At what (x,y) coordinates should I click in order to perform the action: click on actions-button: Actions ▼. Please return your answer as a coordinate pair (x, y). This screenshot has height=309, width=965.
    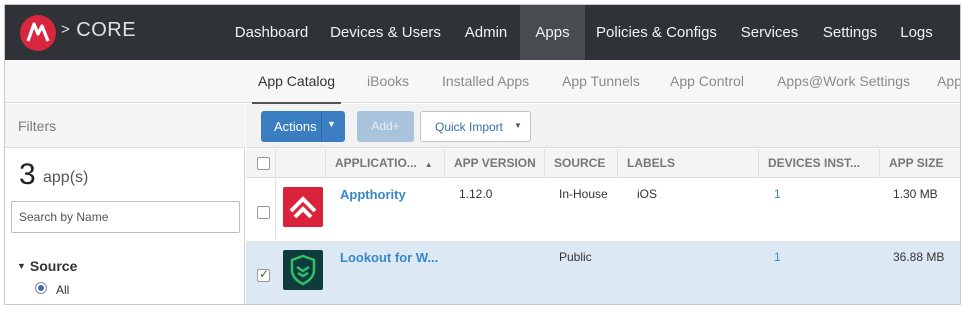
    Looking at the image, I should click on (303, 126).